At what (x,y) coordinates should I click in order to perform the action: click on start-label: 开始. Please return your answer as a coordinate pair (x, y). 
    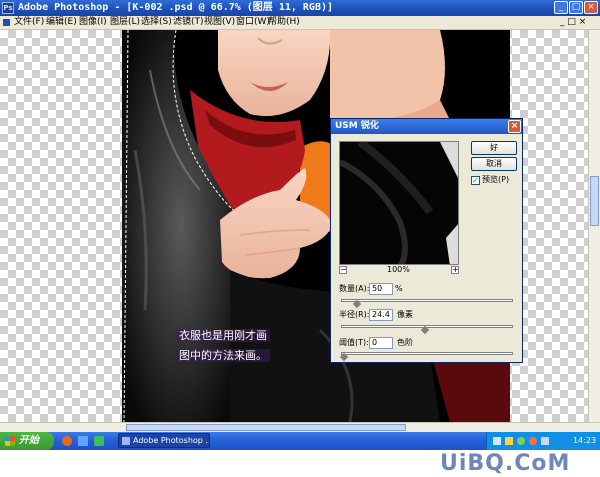
    Looking at the image, I should click on (29, 440).